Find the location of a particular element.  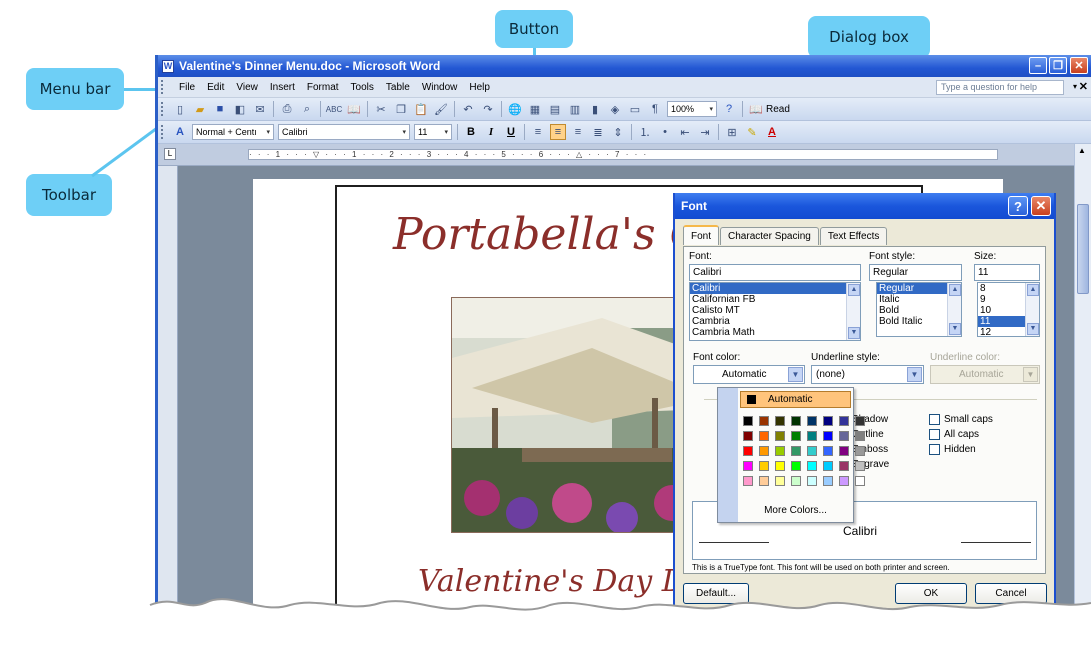

minimize-button: – is located at coordinates (1038, 65).